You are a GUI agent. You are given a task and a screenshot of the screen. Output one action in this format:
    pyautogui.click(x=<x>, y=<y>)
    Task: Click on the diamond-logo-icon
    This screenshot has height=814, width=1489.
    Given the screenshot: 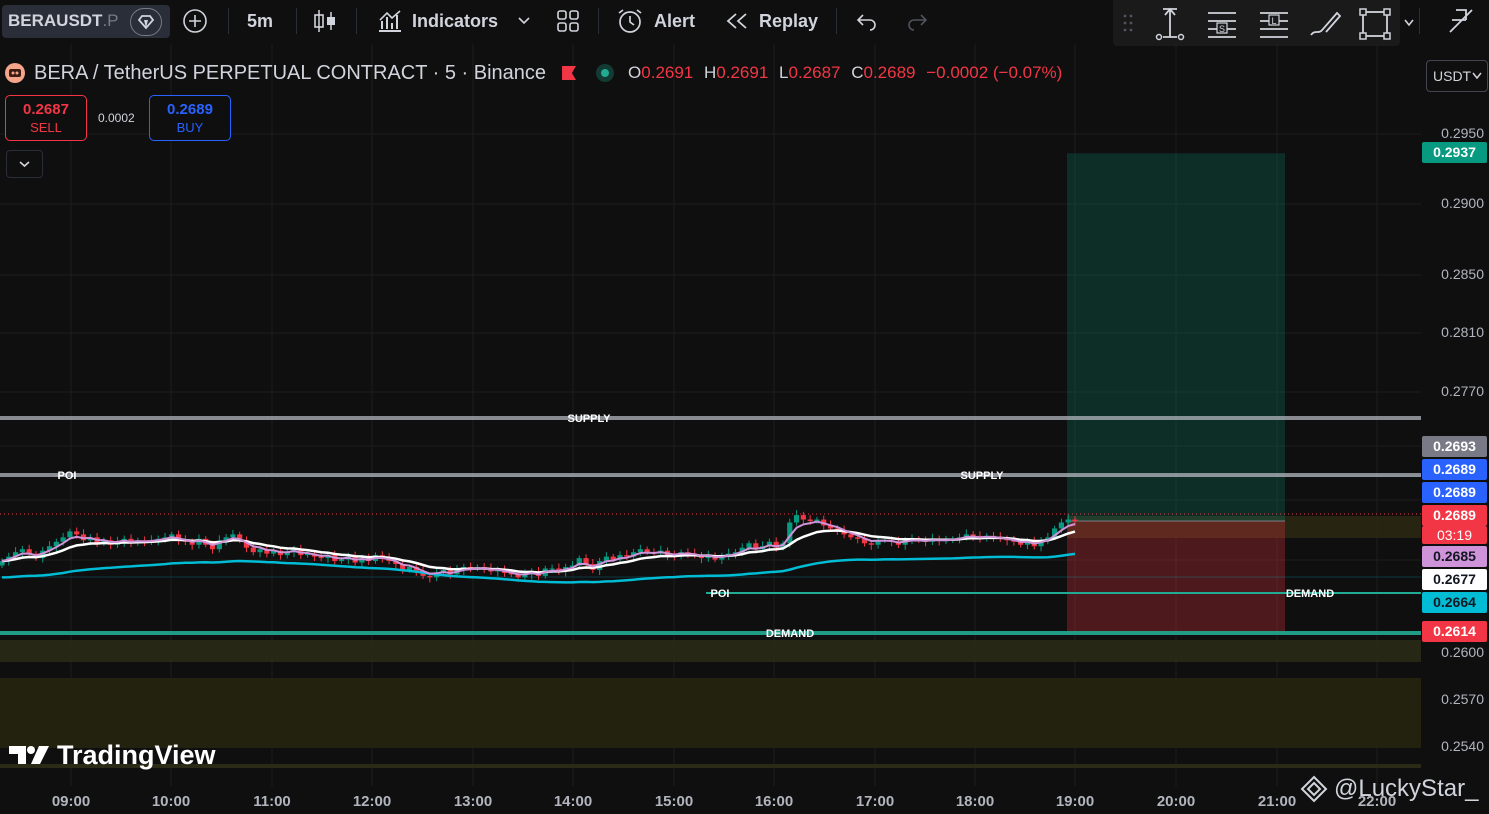 What is the action you would take?
    pyautogui.click(x=1314, y=789)
    